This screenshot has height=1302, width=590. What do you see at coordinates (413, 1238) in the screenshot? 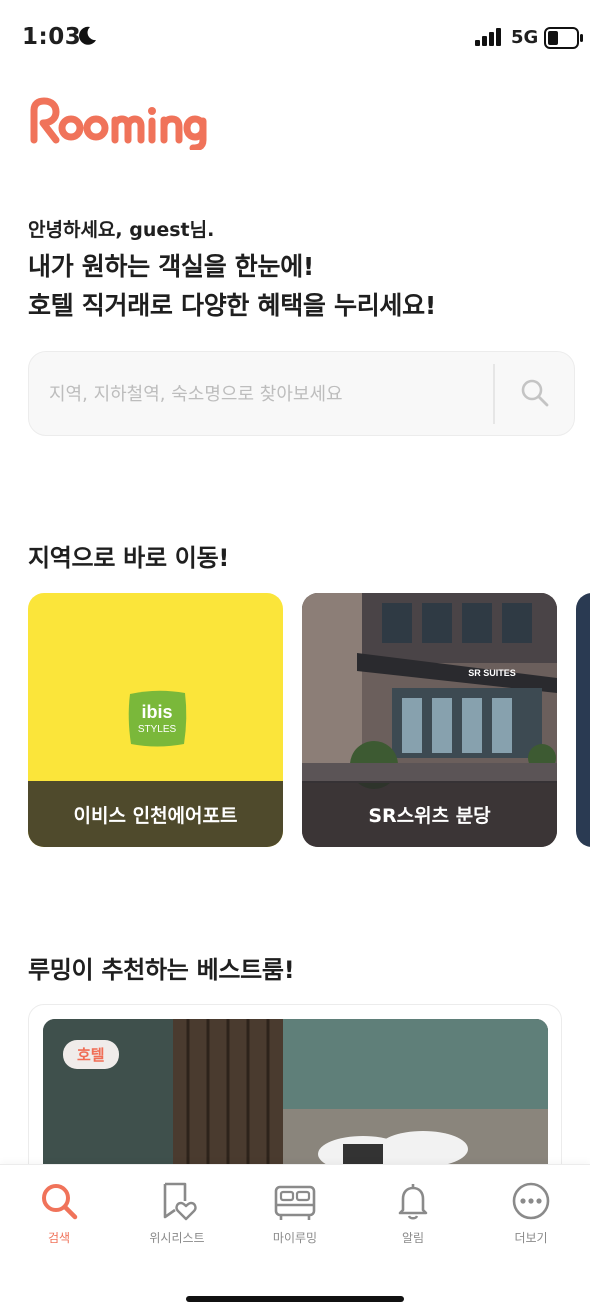
I see `tab-label: 알림` at bounding box center [413, 1238].